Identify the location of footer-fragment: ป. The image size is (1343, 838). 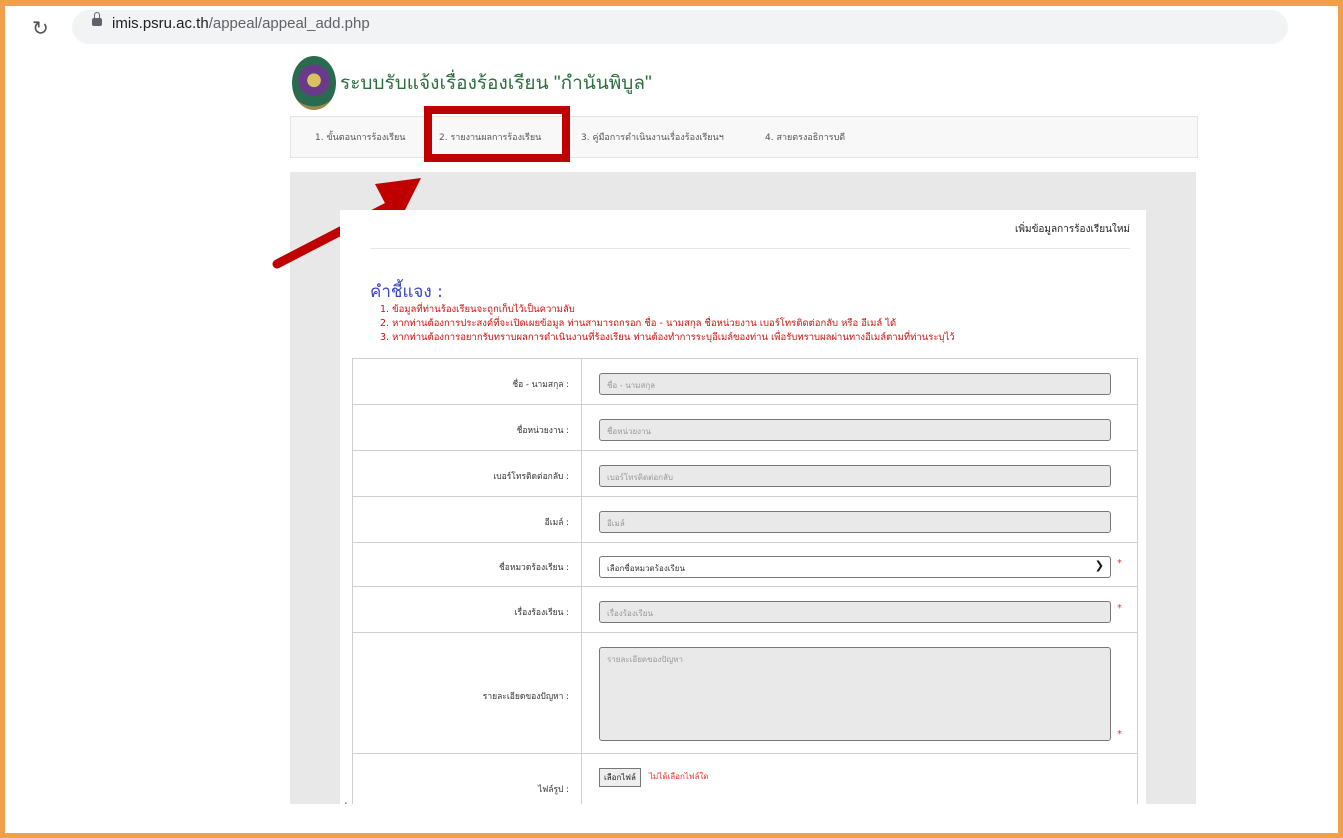
(343, 801).